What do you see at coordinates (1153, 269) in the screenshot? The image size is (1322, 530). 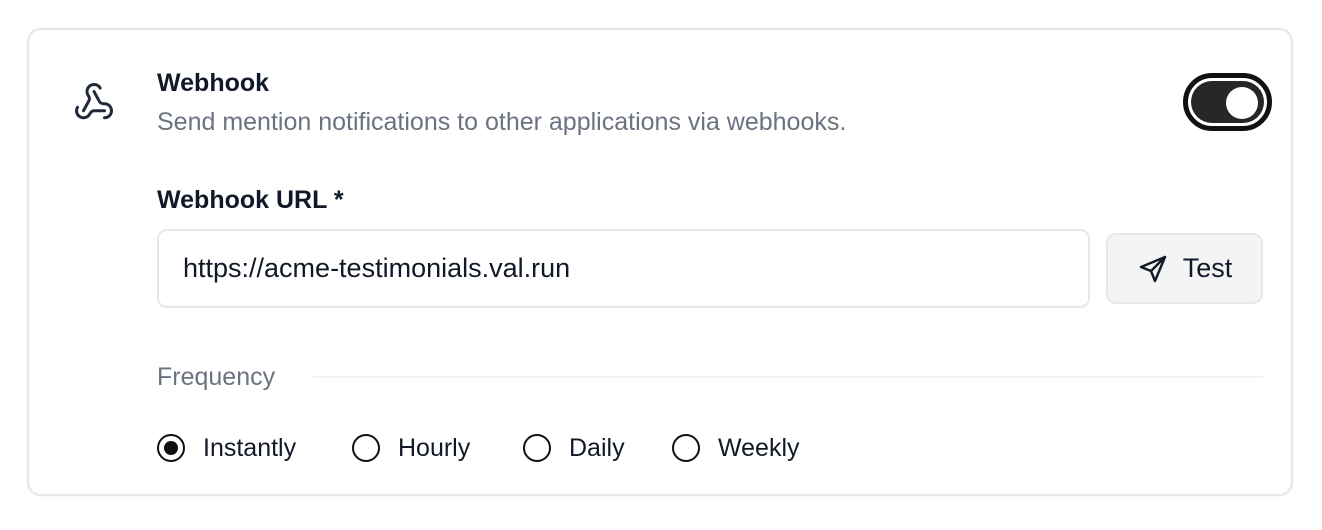 I see `send-icon` at bounding box center [1153, 269].